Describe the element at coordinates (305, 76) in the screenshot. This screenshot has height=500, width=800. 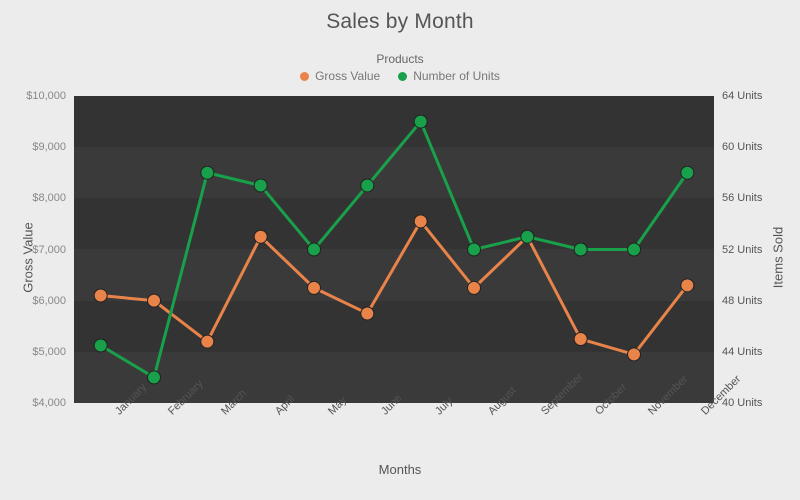
I see `legend-swatch-gross-value` at that location.